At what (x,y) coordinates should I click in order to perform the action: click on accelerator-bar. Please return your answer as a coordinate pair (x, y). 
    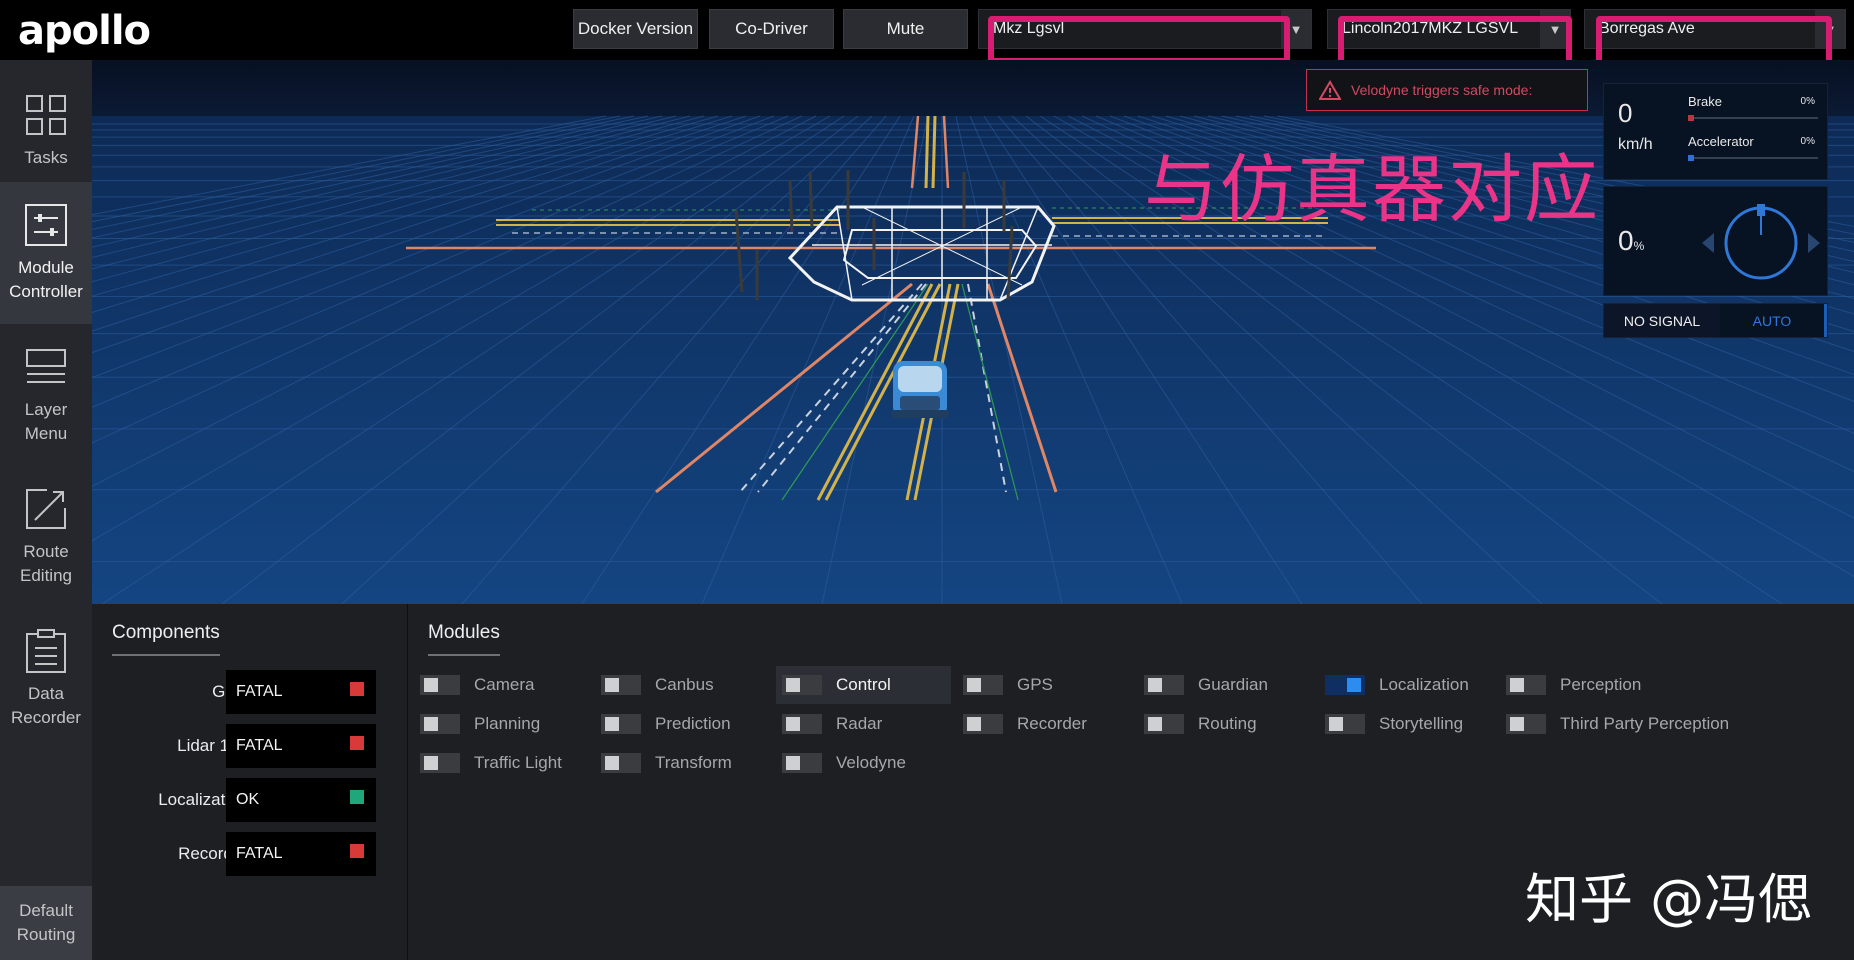
    Looking at the image, I should click on (1753, 158).